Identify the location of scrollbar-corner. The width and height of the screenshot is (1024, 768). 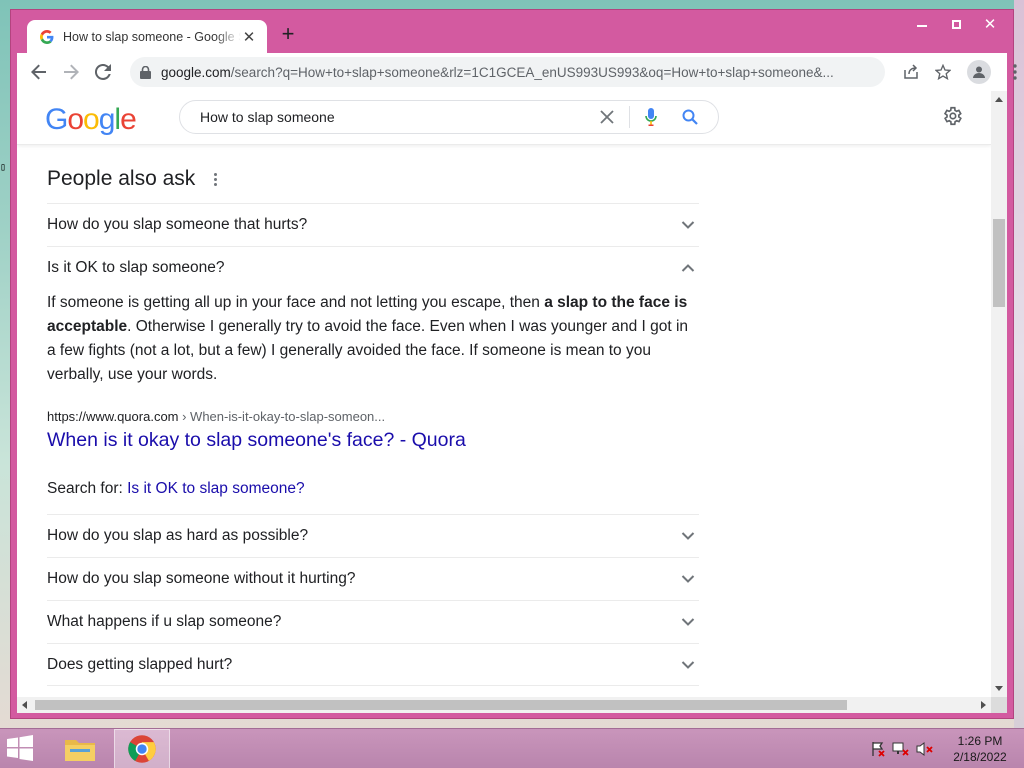
(999, 705).